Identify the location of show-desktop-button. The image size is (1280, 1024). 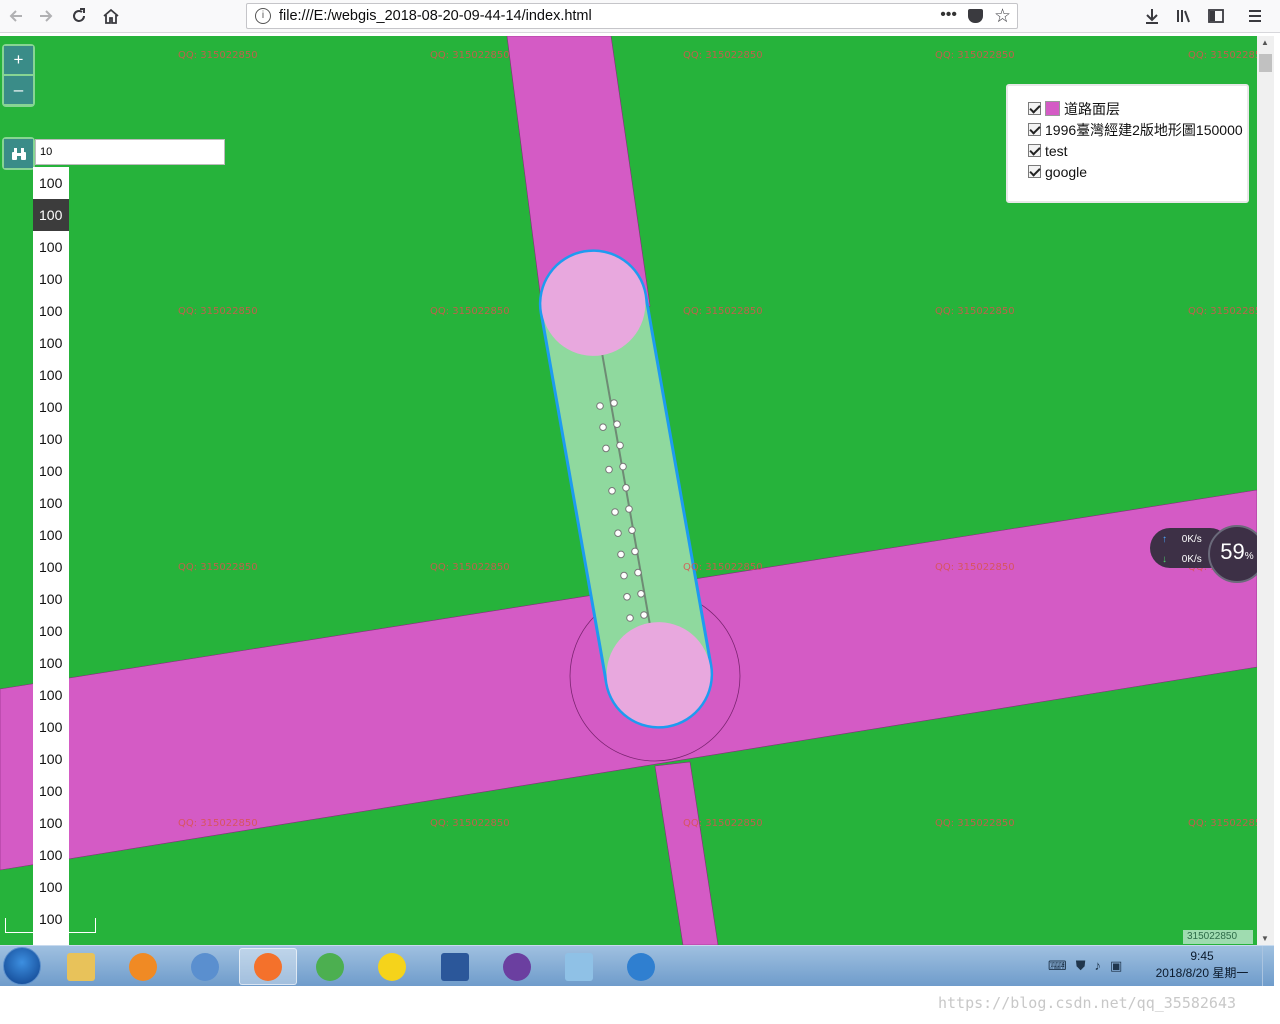
(1268, 966).